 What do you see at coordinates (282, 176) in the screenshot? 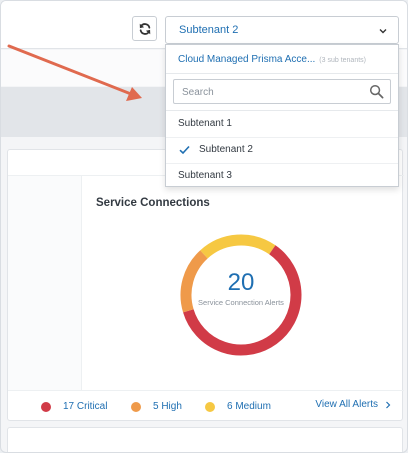
I see `tenant-option-subtenant-3: Subtenant 3` at bounding box center [282, 176].